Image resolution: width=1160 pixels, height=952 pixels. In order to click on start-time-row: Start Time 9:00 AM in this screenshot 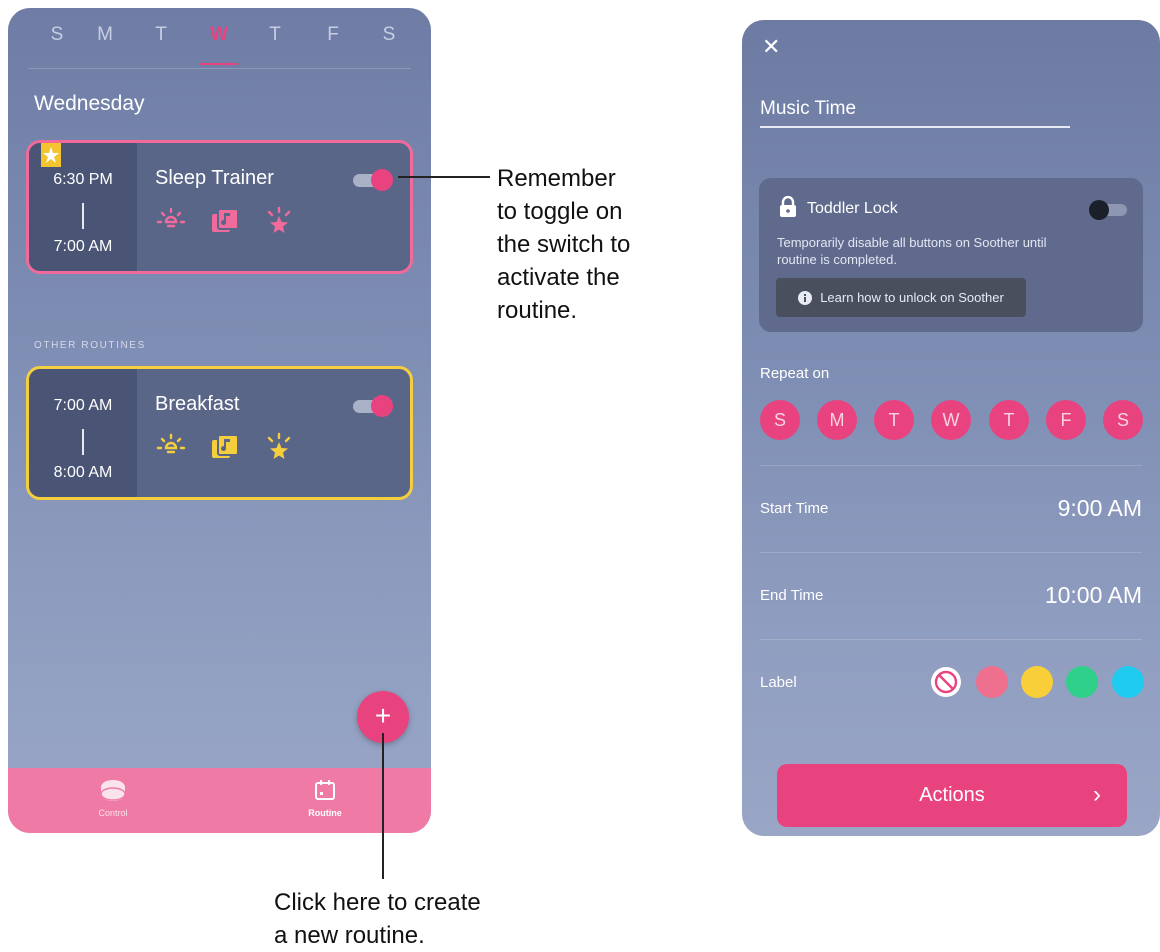, I will do `click(951, 509)`.